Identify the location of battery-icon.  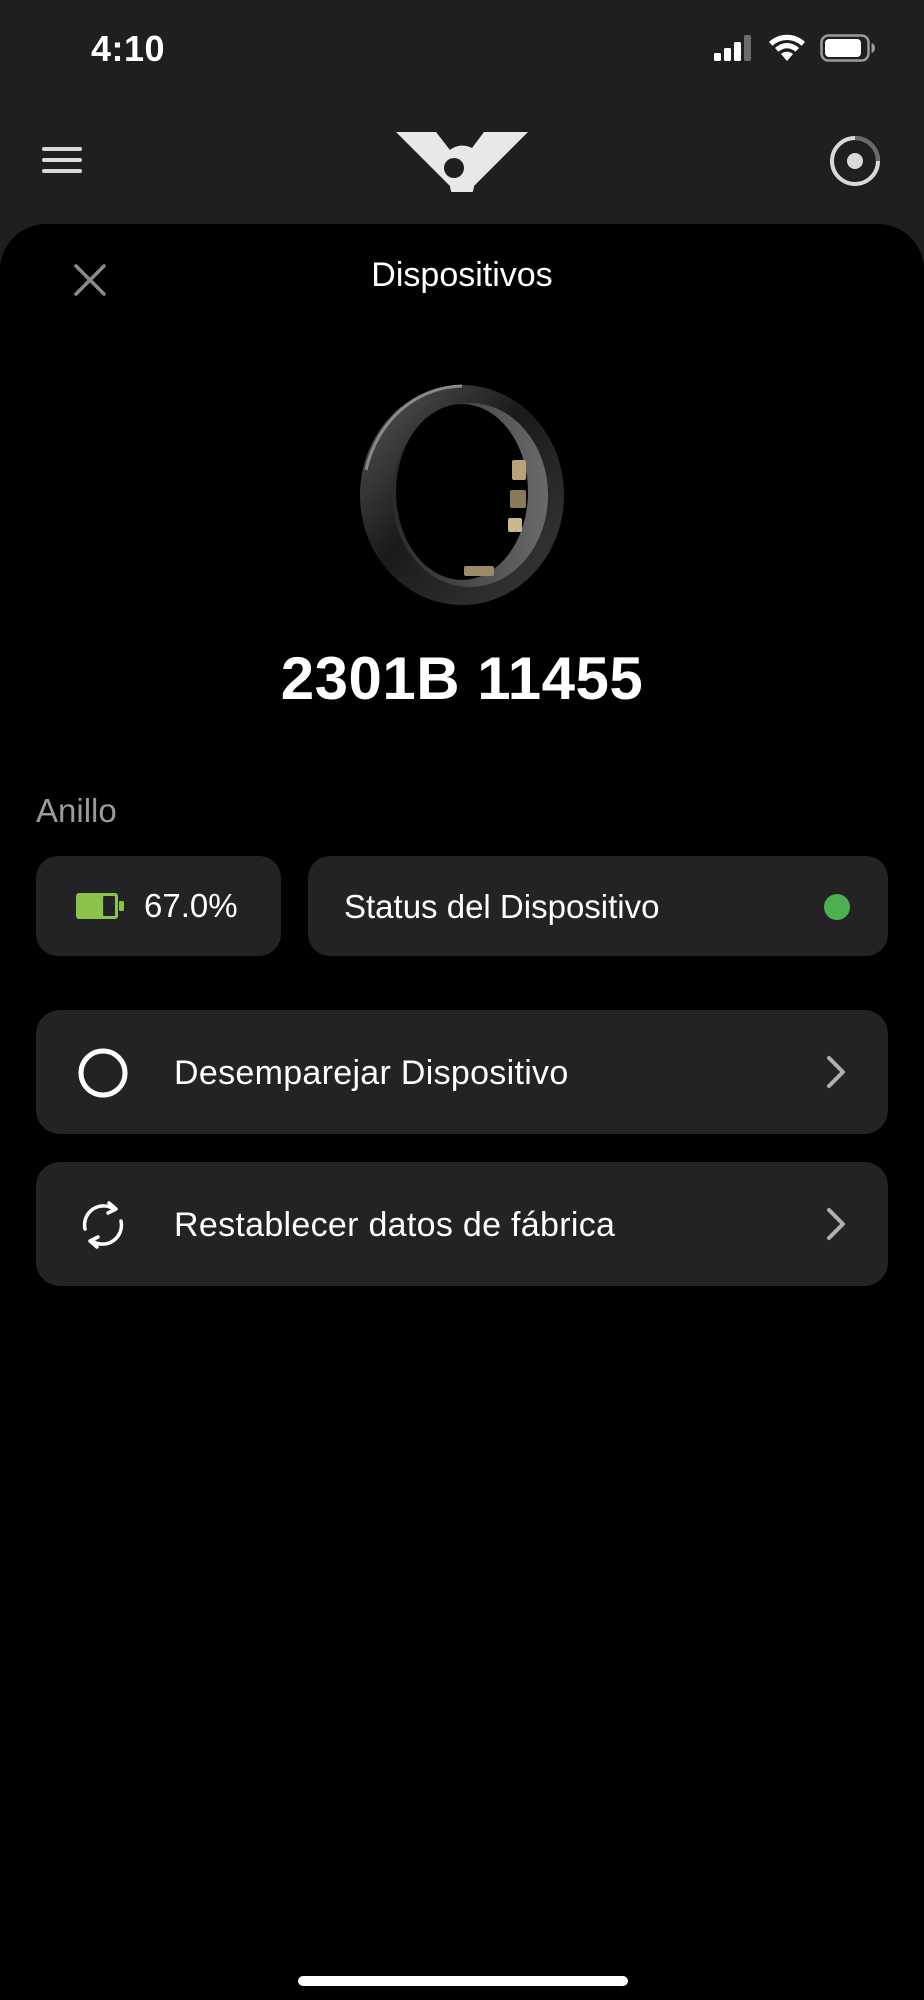
(847, 48).